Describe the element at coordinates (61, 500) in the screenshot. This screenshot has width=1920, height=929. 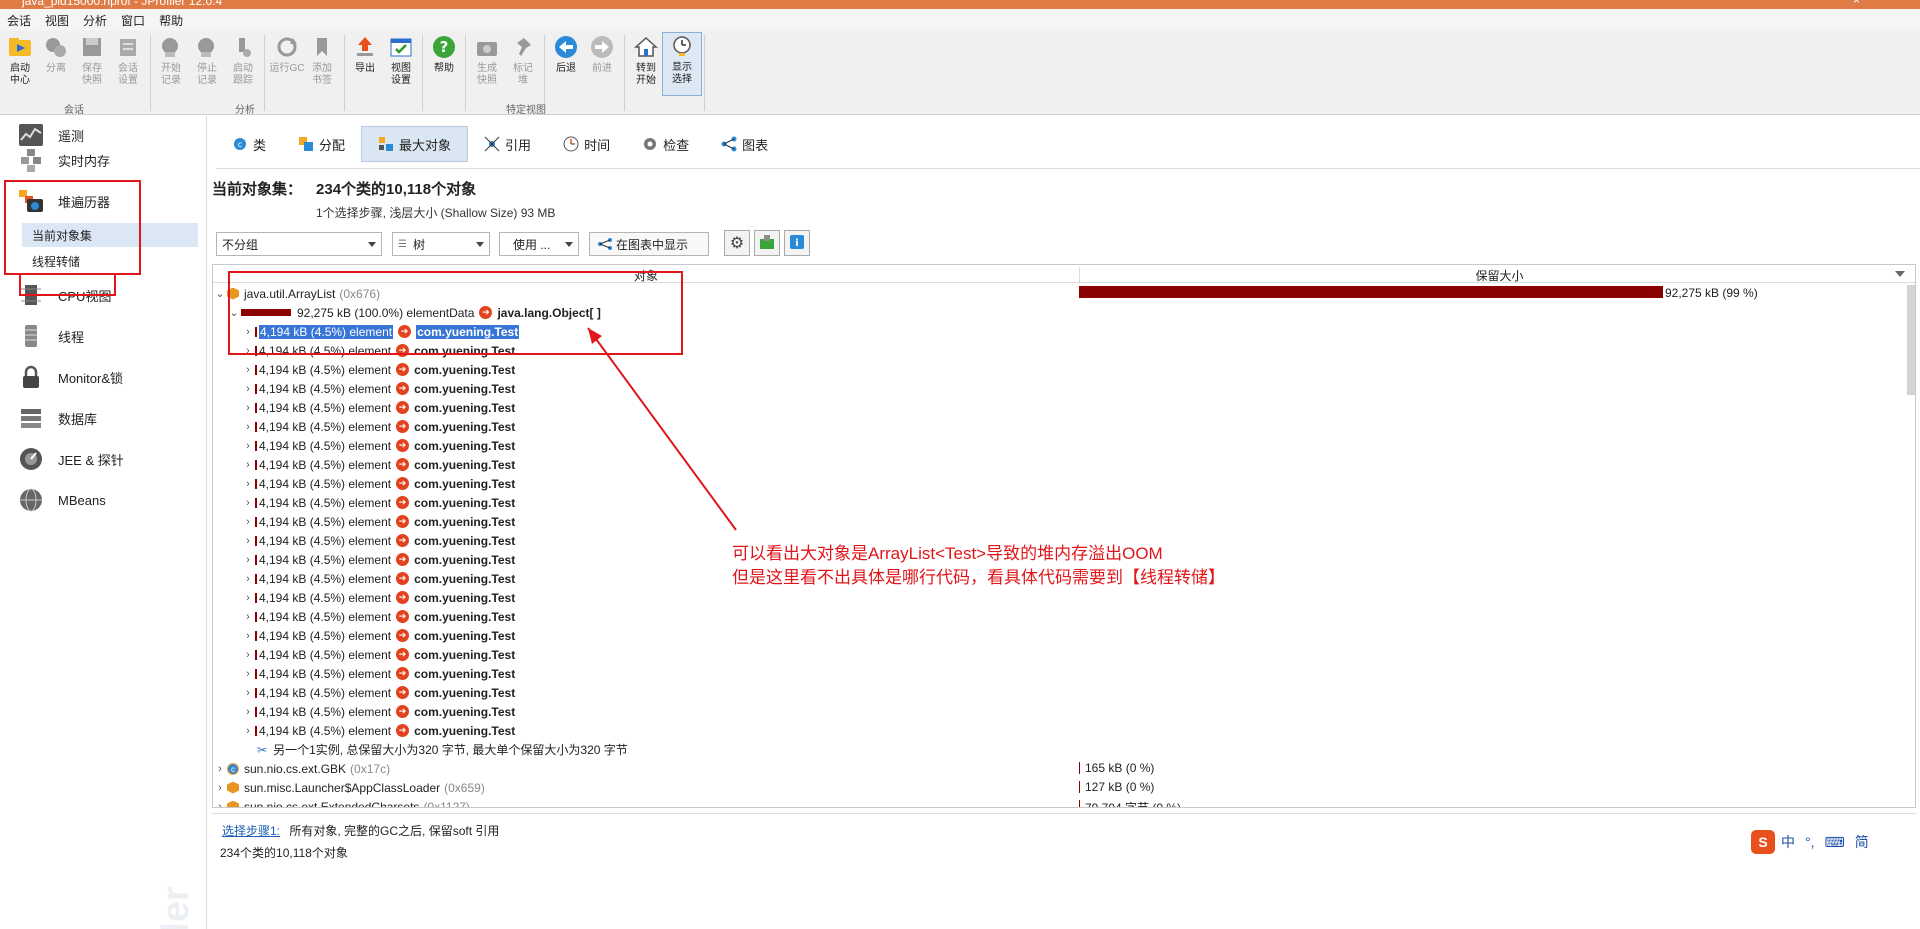
I see `sidebar-item-mbeans: MBeans` at that location.